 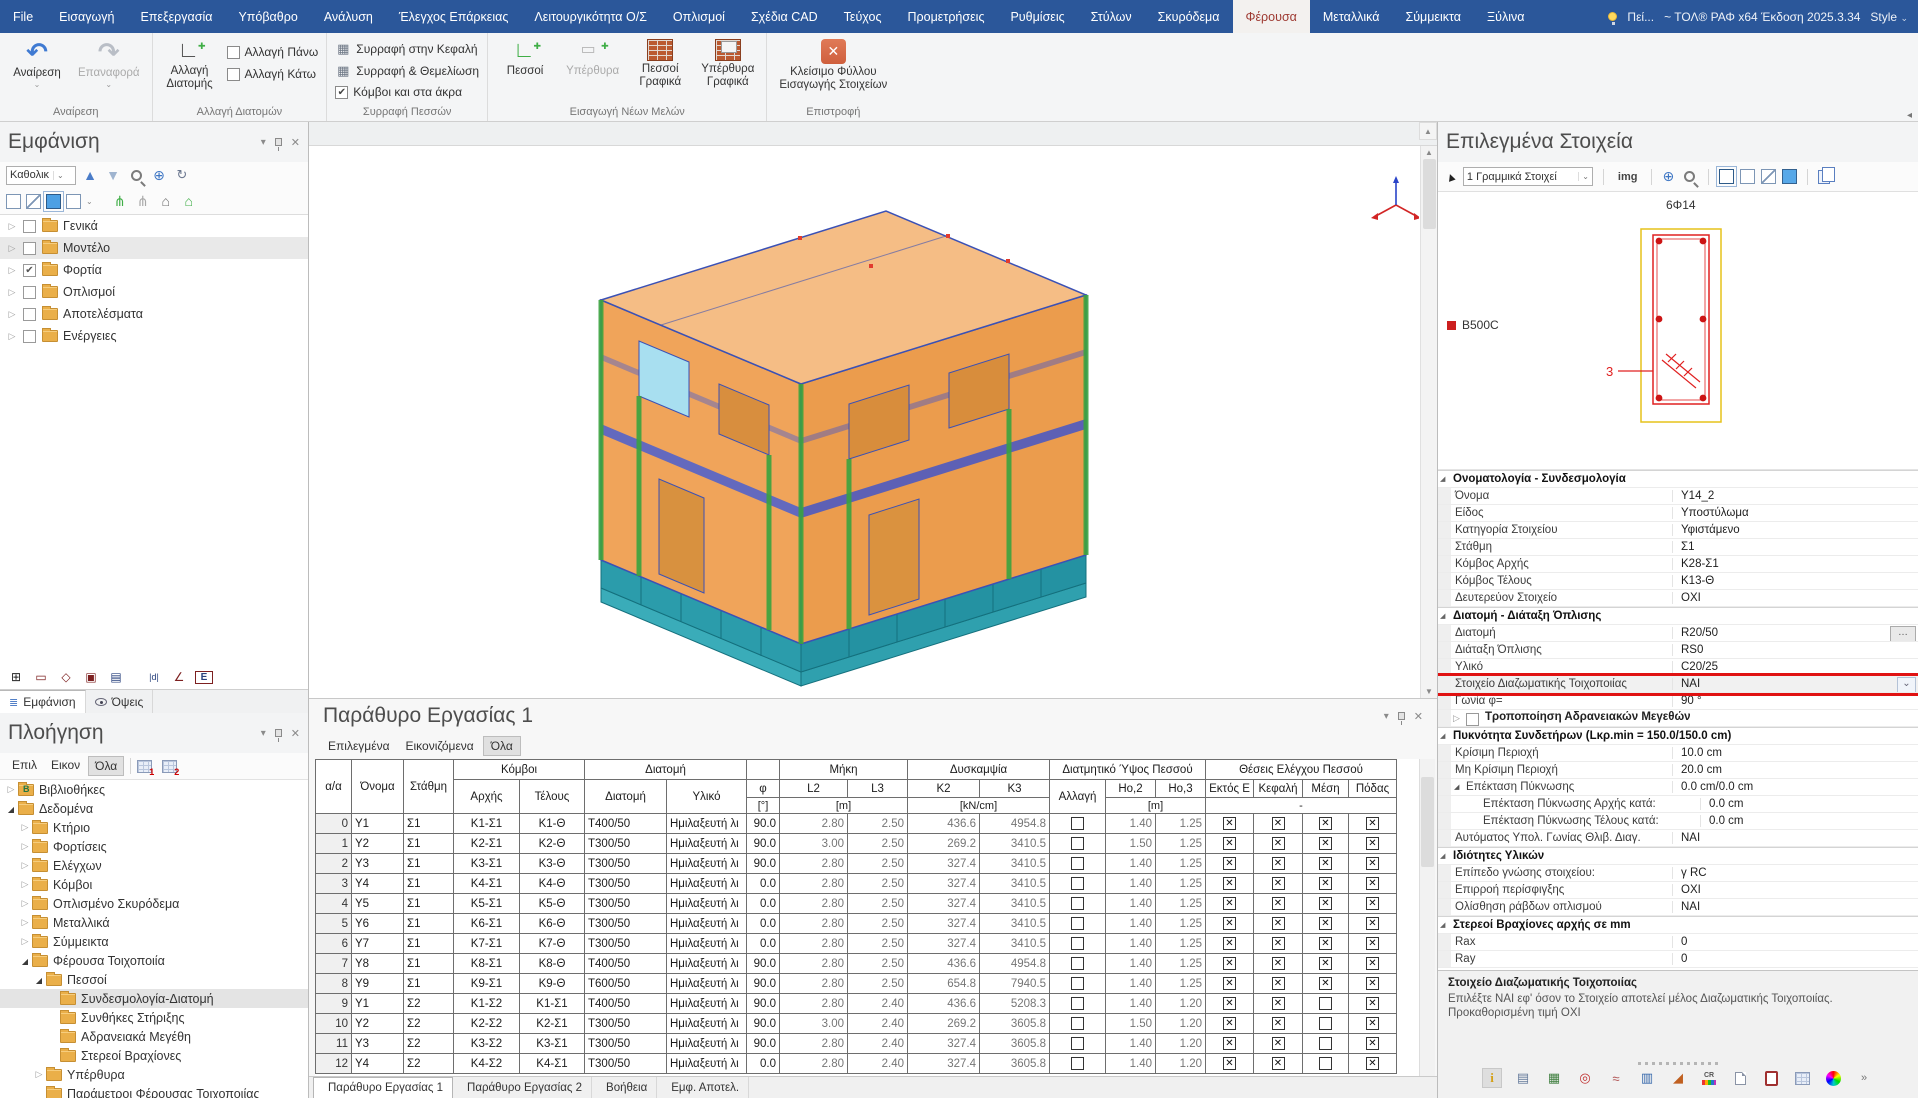 What do you see at coordinates (1229, 788) in the screenshot?
I see `col-out: Εκτός Ε` at bounding box center [1229, 788].